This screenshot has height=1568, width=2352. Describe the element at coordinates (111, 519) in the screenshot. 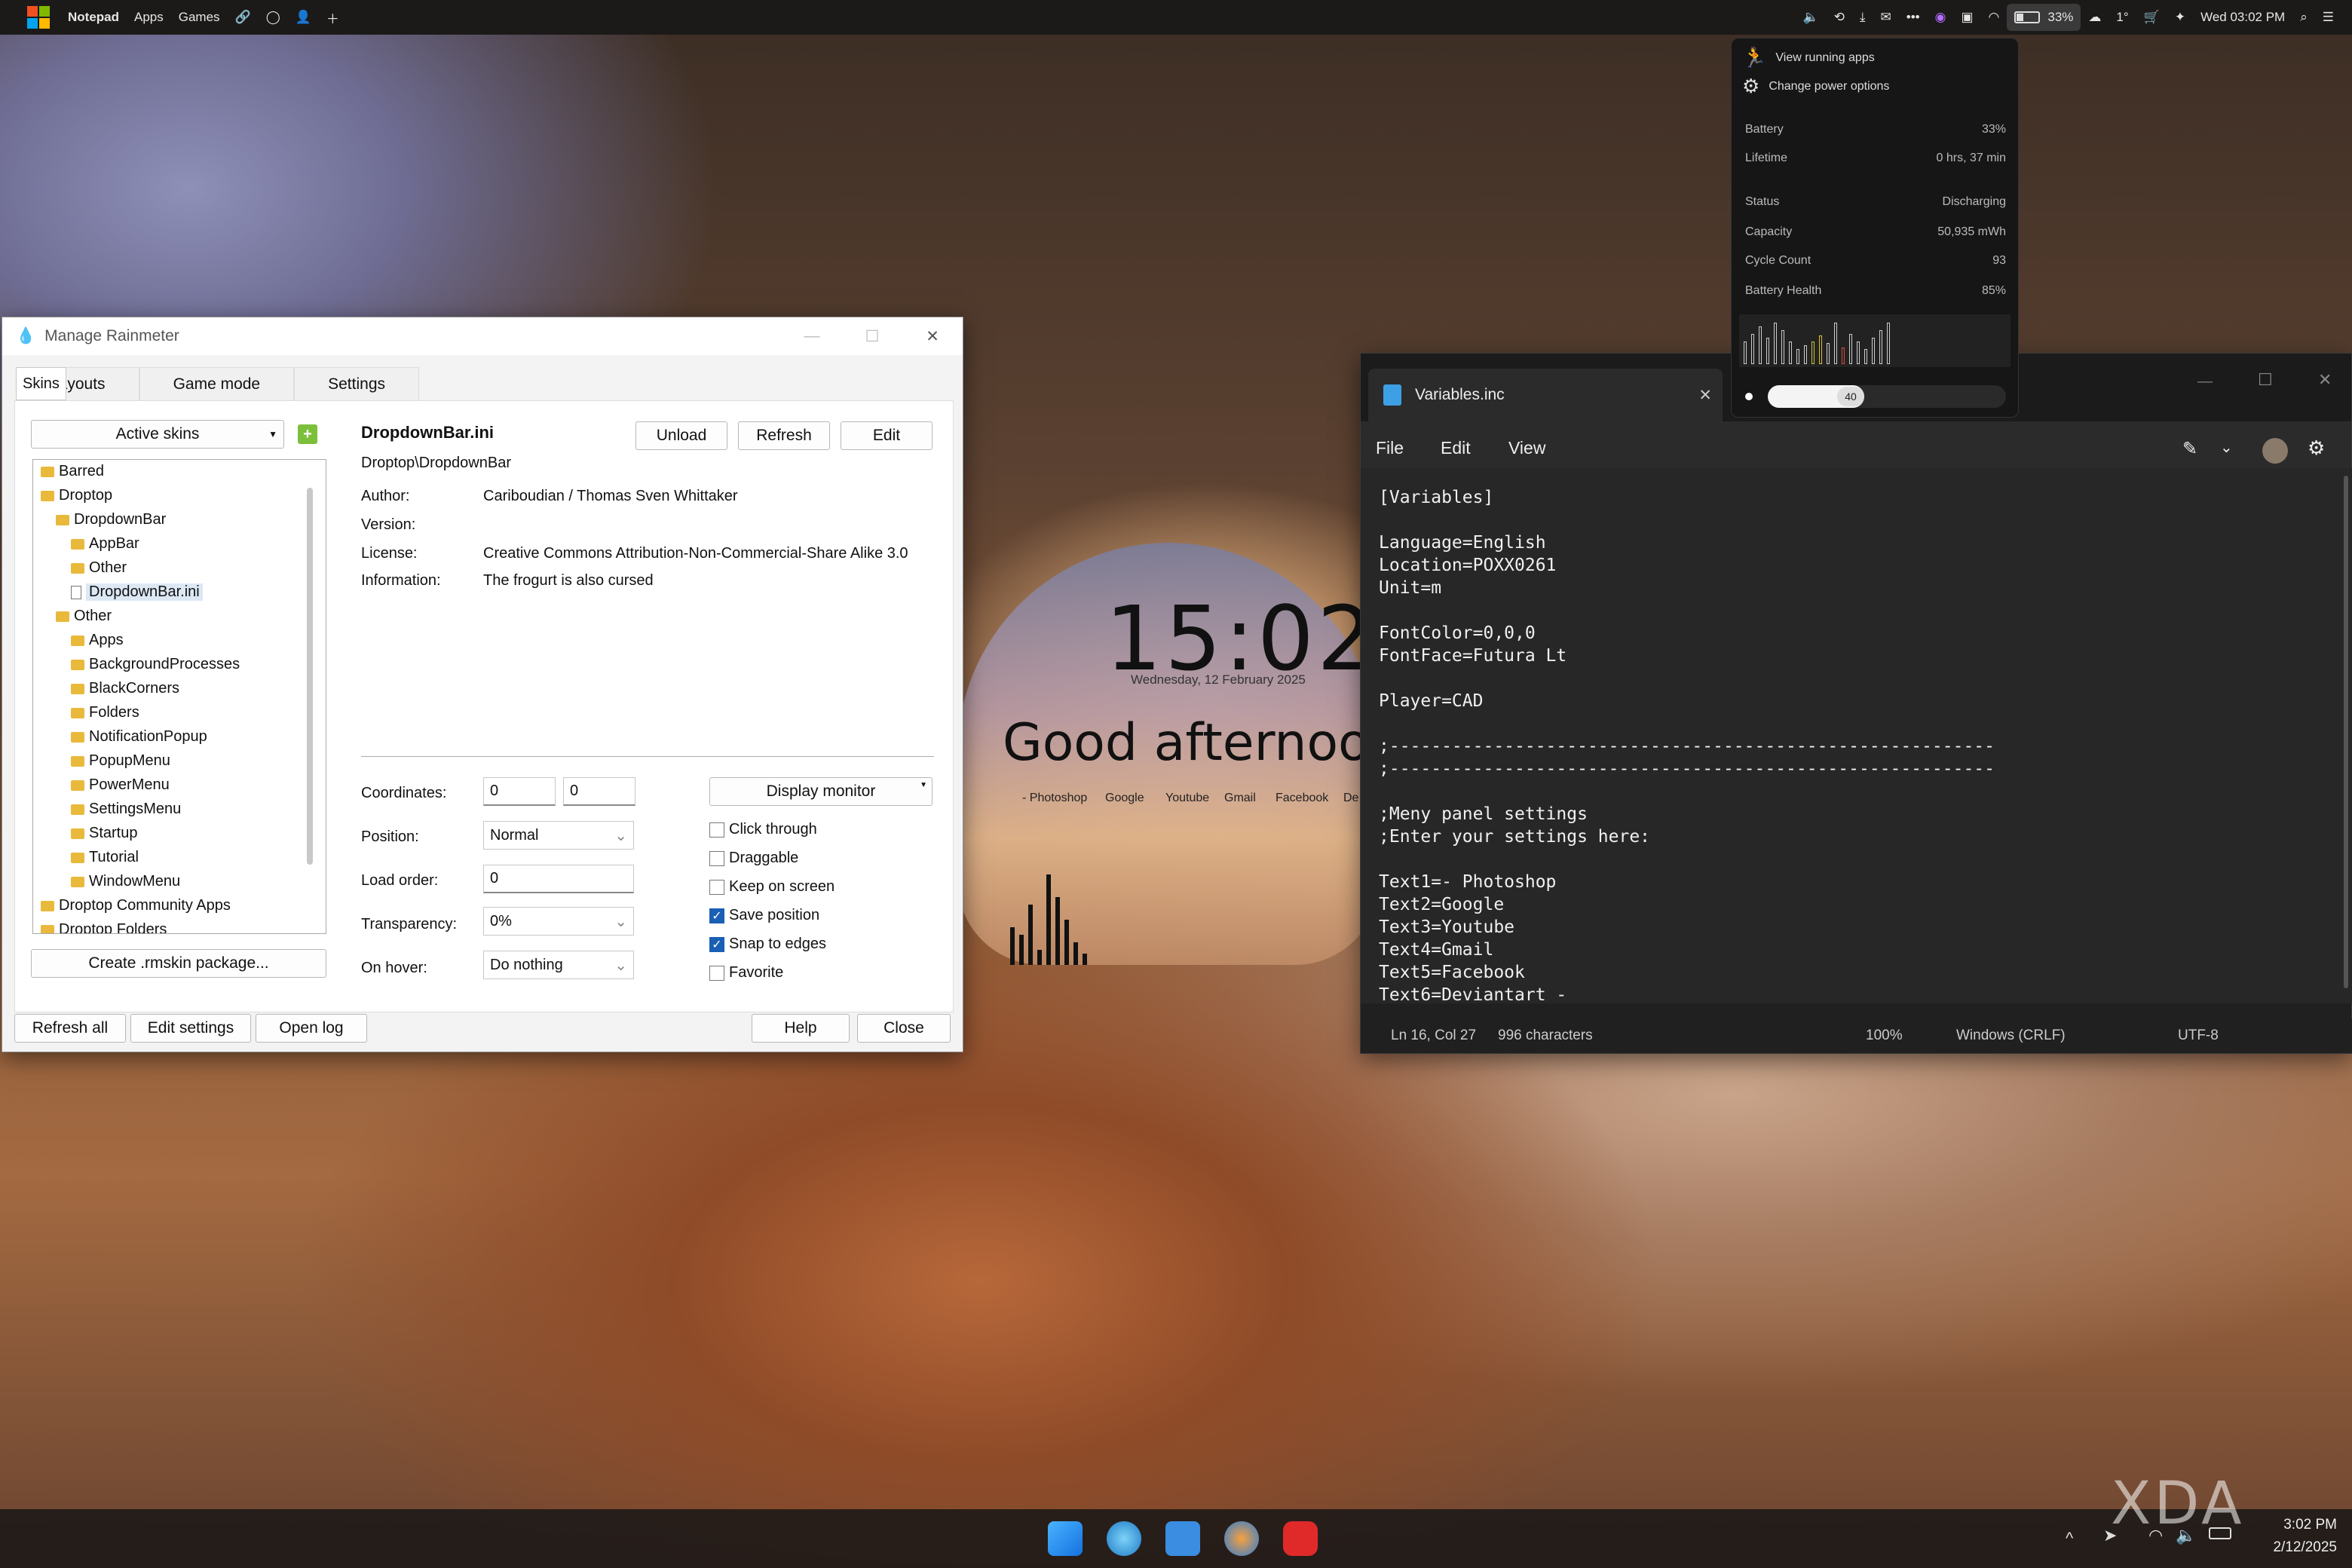

I see `tree-folder: DropdownBar` at that location.